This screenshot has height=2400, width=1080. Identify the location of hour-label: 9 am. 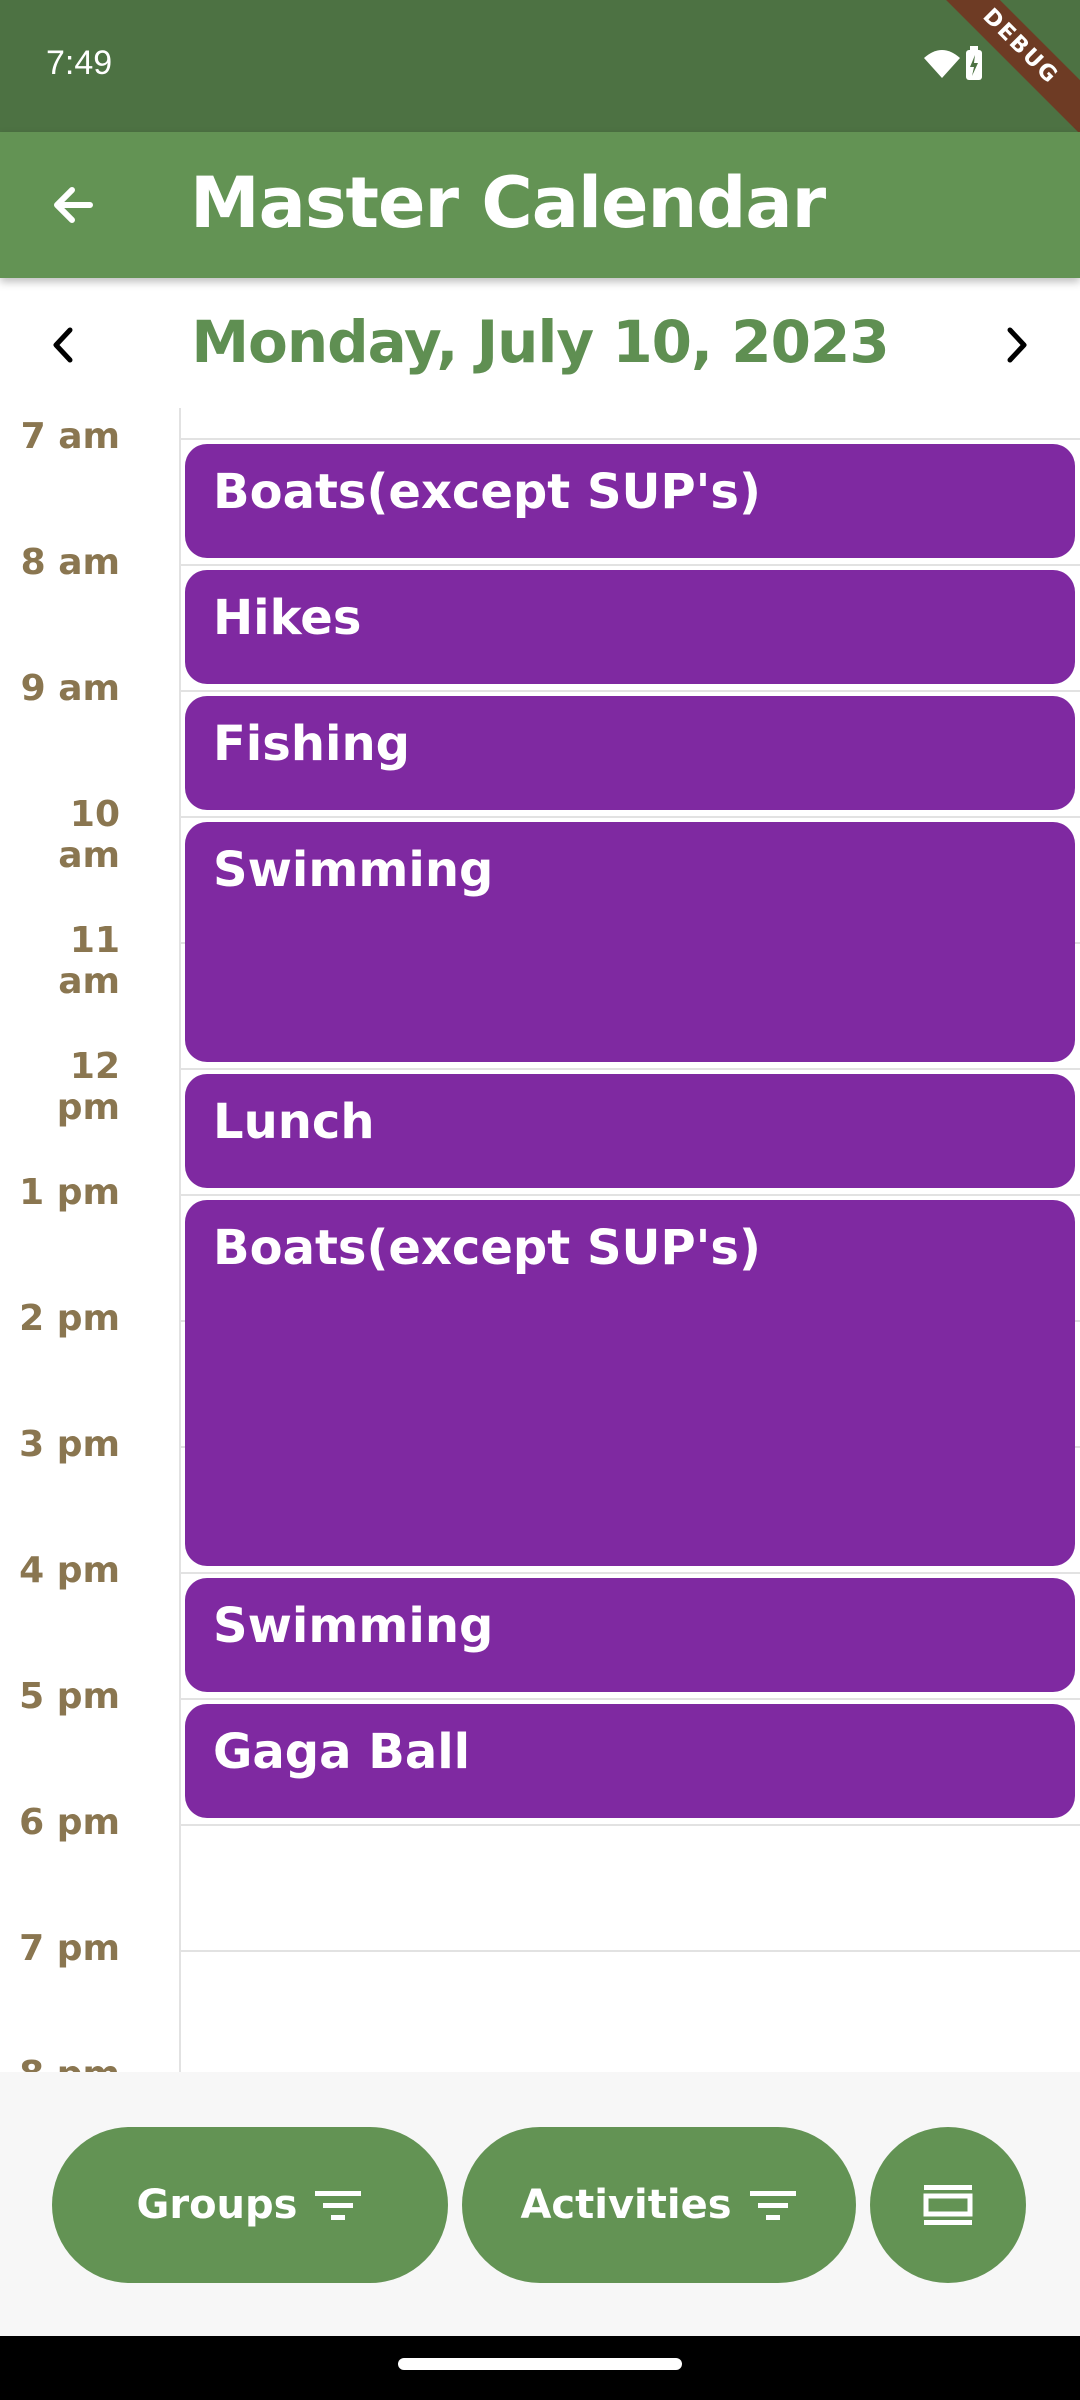
(70, 688).